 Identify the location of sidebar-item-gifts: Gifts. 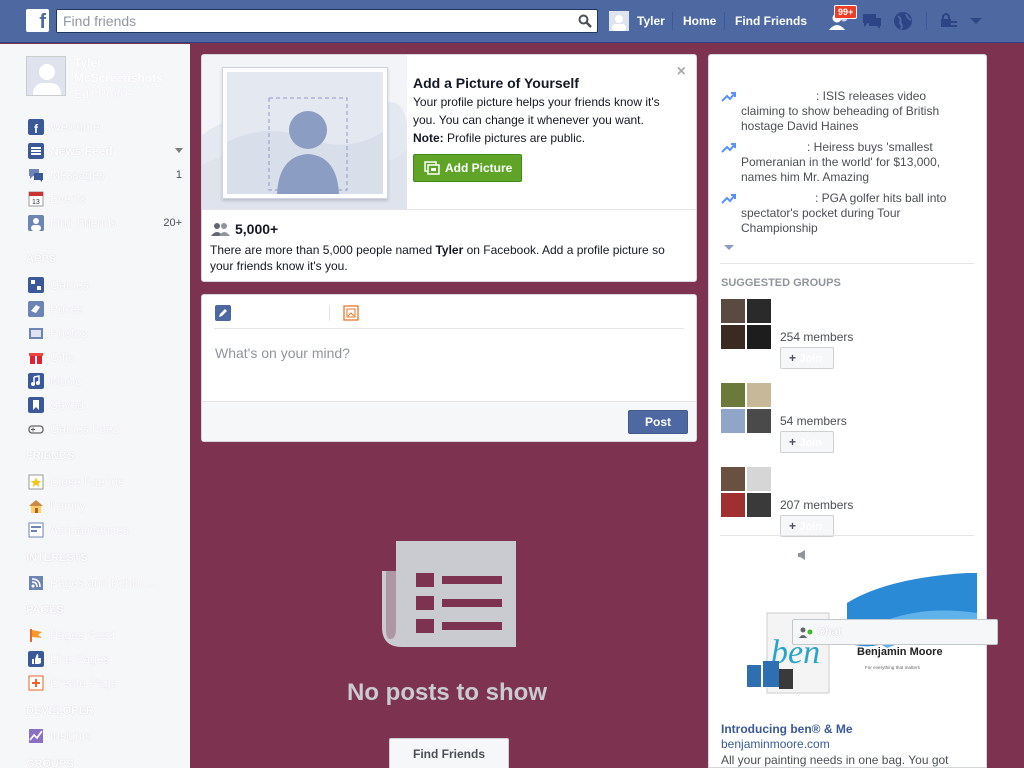
(107, 357).